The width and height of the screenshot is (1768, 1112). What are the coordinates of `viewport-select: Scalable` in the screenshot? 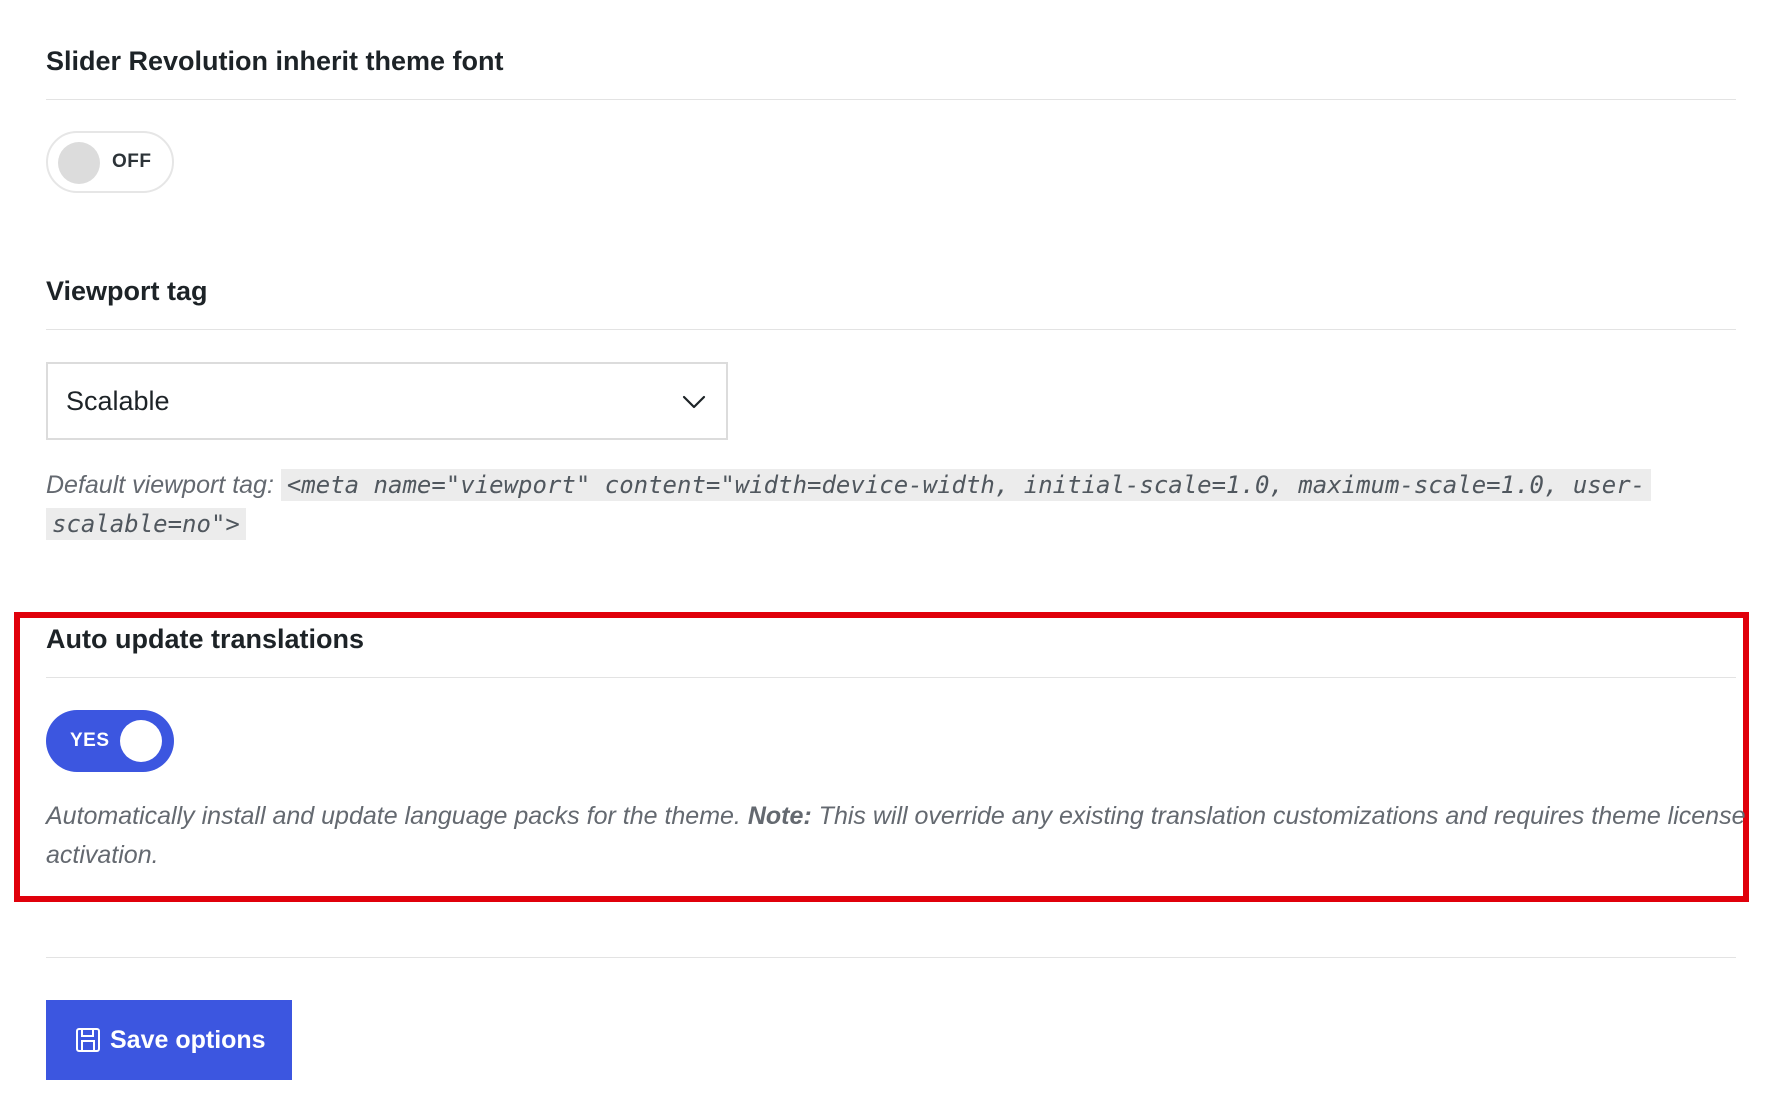 It's located at (387, 401).